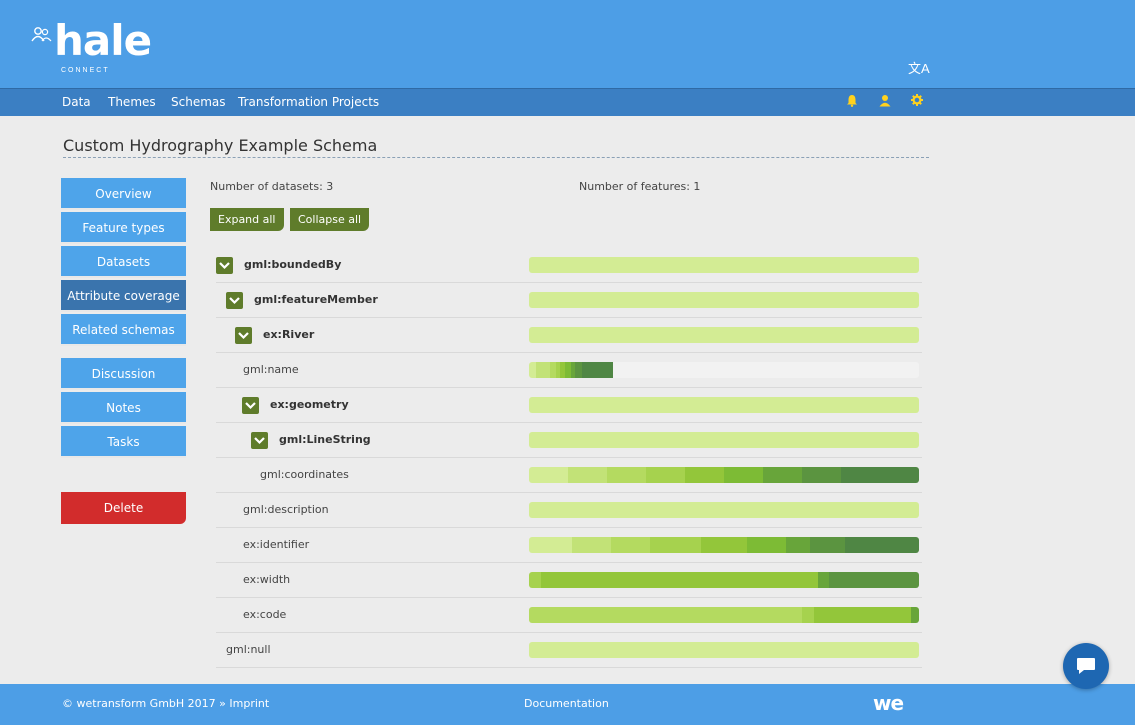 The image size is (1135, 725). Describe the element at coordinates (123, 442) in the screenshot. I see `sidebar-item-tasks: Tasks` at that location.